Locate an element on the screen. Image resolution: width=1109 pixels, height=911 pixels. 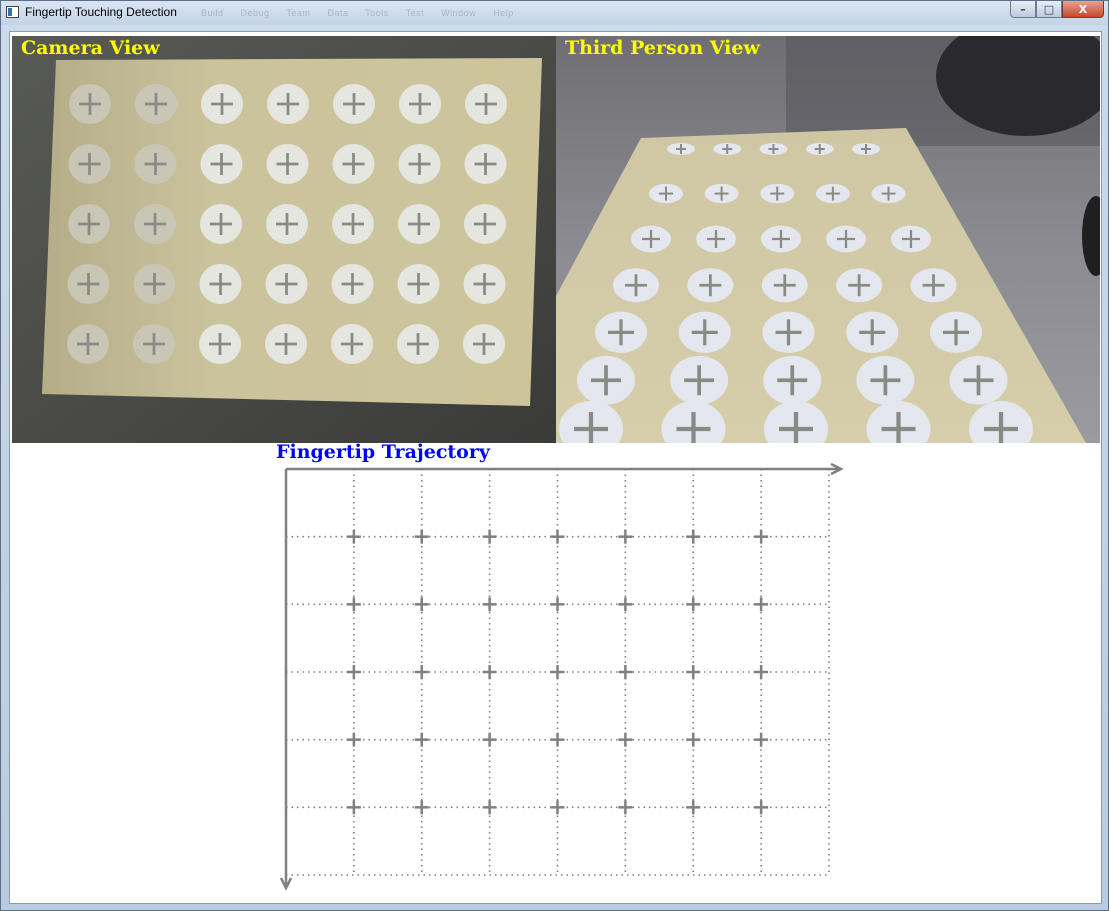
background-menu-item: Build is located at coordinates (212, 13).